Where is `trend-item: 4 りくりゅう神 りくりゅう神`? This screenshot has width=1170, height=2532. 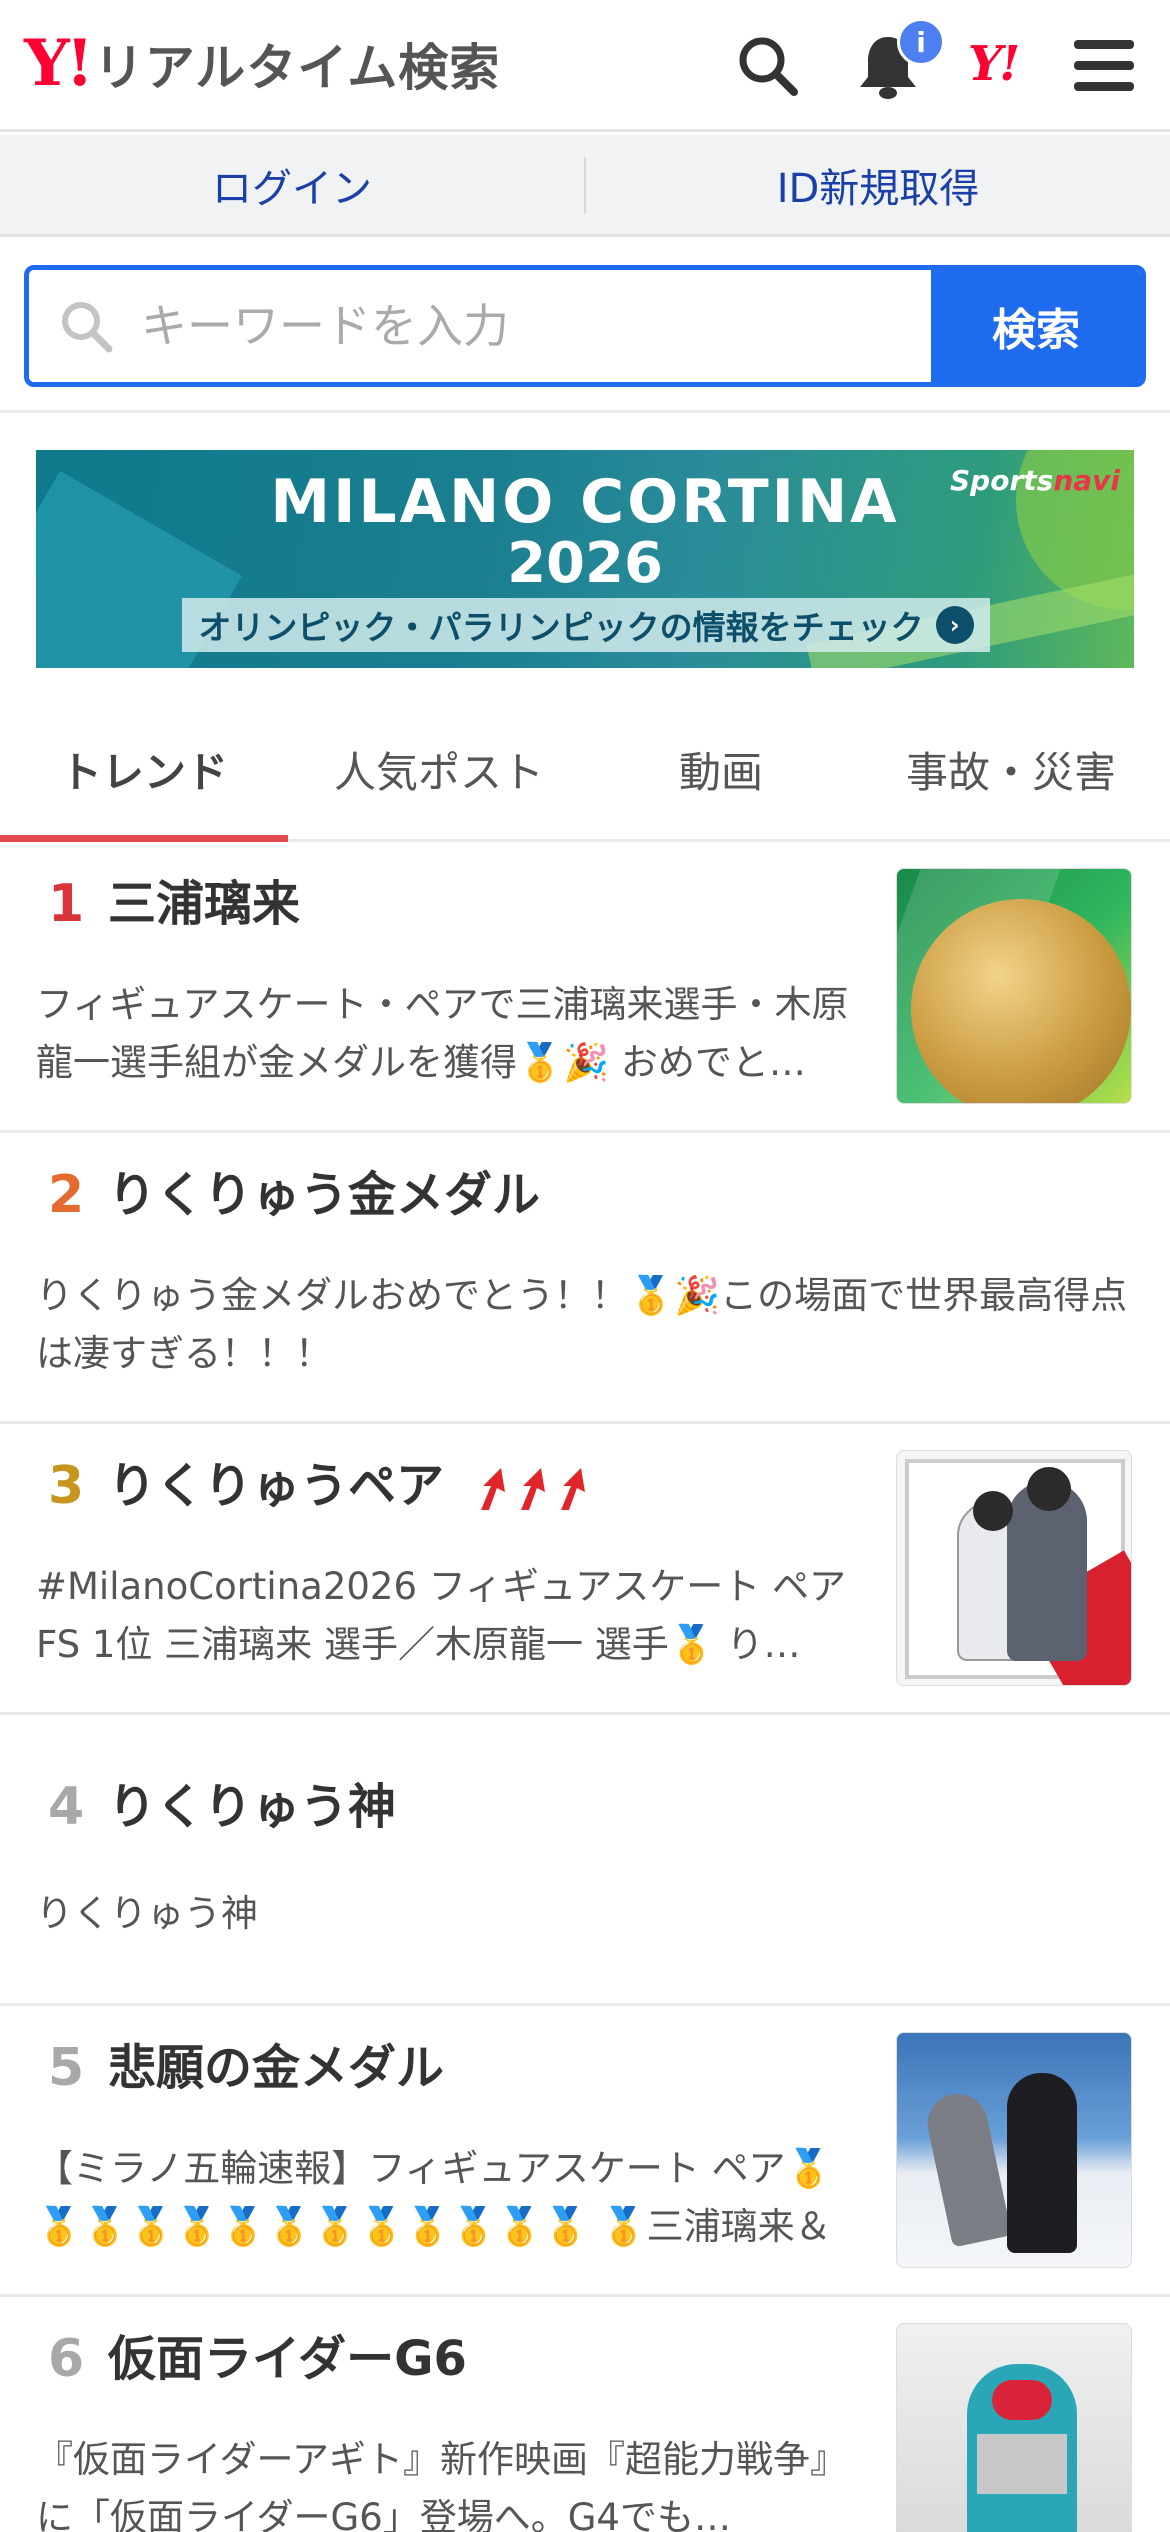 trend-item: 4 りくりゅう神 りくりゅう神 is located at coordinates (585, 1860).